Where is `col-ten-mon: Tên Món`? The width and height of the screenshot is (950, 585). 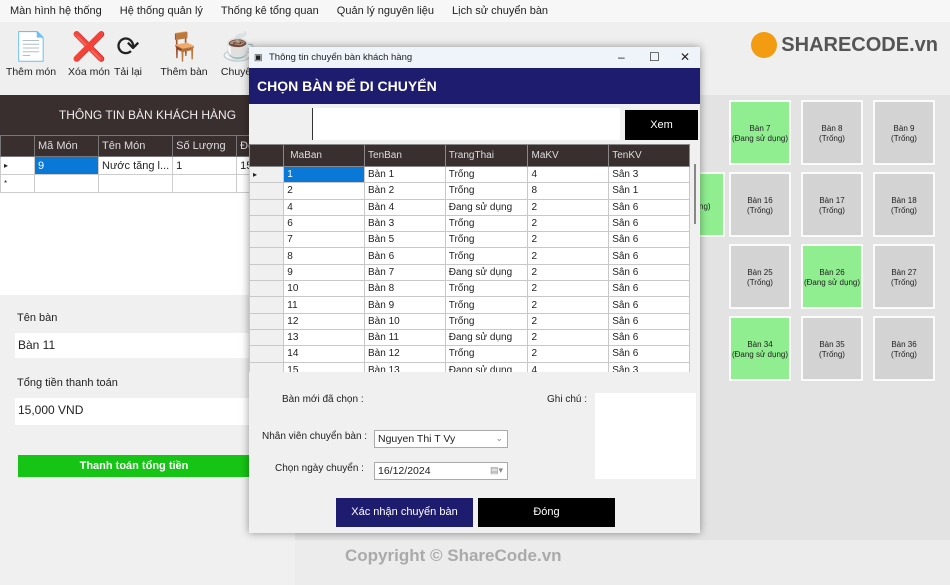 col-ten-mon: Tên Món is located at coordinates (135, 146).